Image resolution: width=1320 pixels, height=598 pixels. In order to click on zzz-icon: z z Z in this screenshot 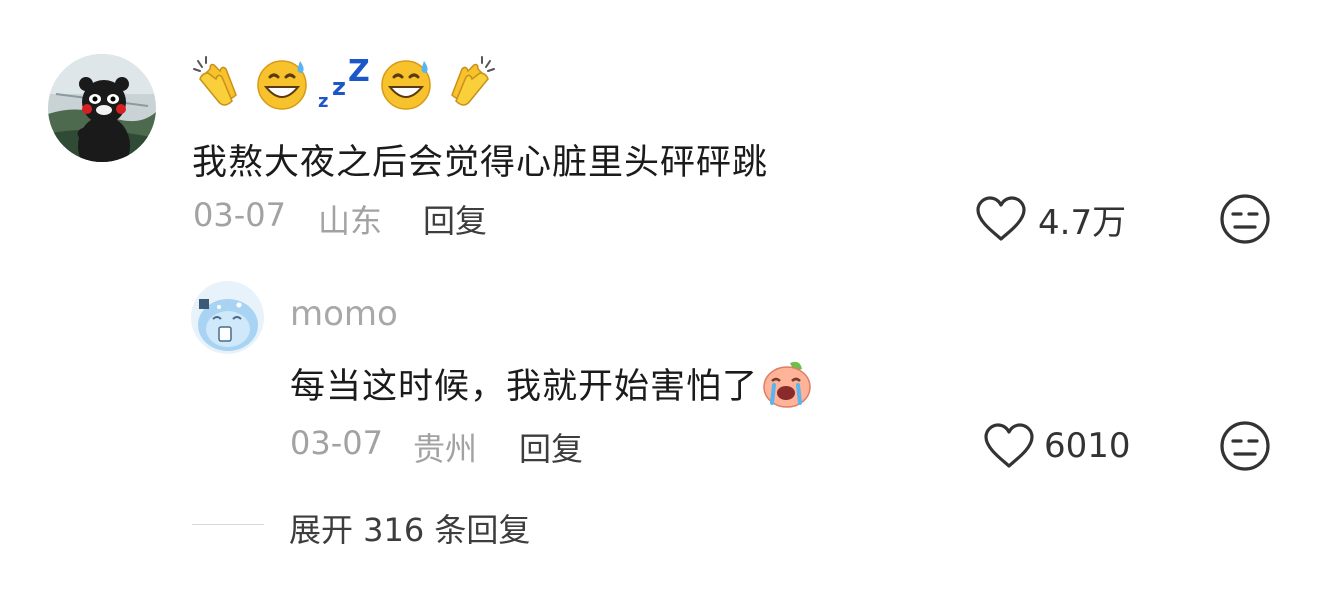, I will do `click(344, 83)`.